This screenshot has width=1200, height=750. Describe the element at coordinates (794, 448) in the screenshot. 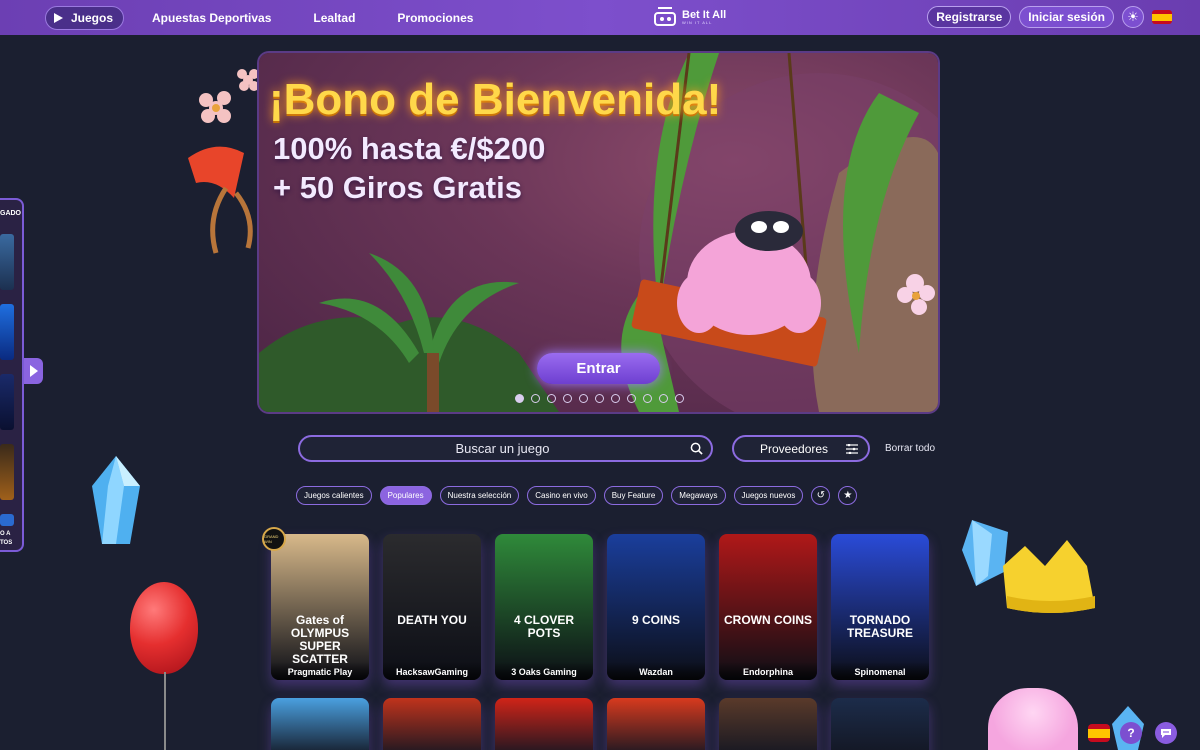

I see `providers-label: Proveedores` at that location.